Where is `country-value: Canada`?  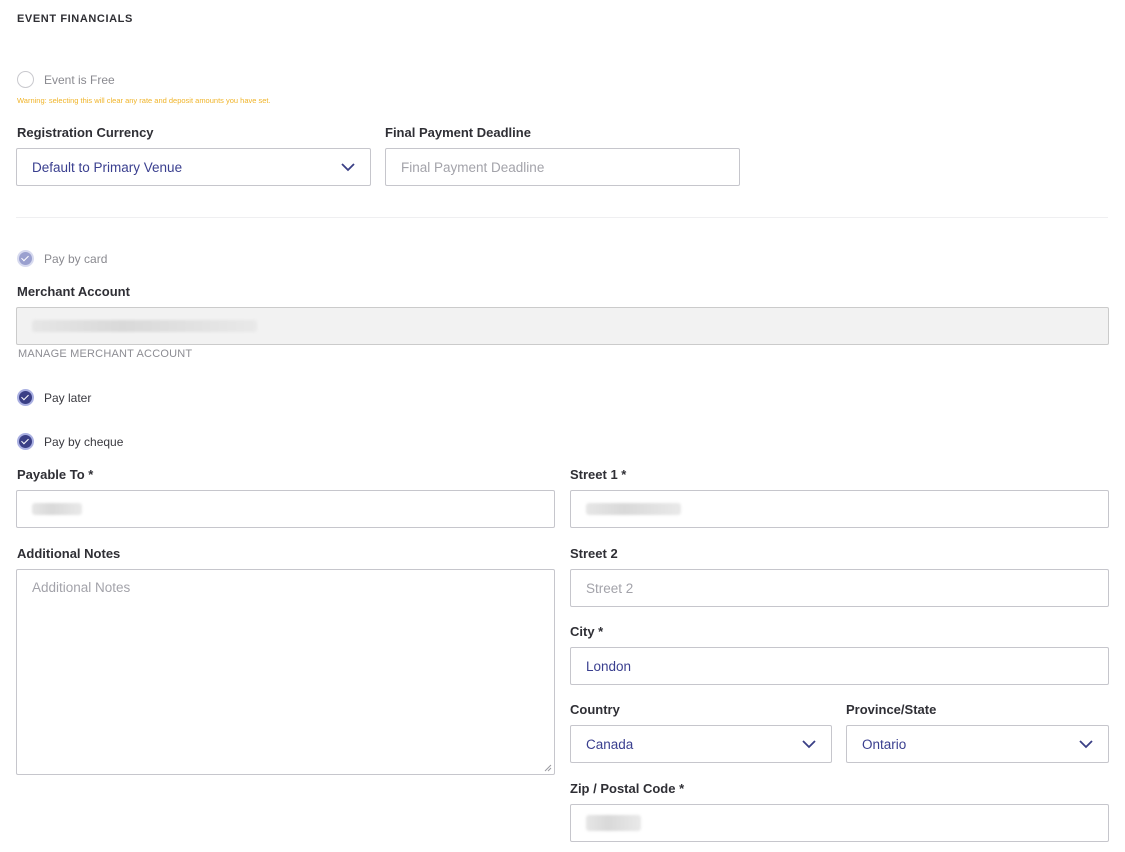 country-value: Canada is located at coordinates (610, 744).